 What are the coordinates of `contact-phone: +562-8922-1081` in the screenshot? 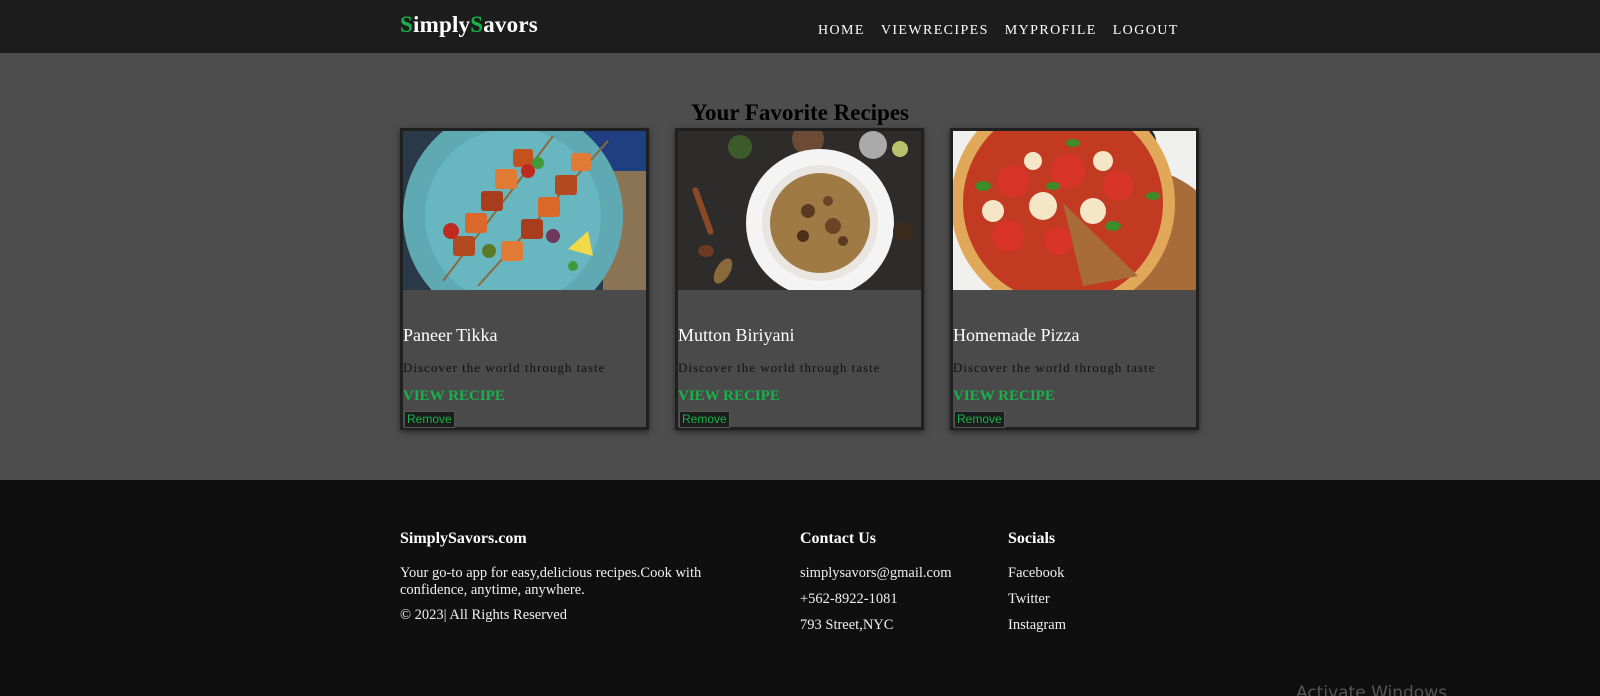 It's located at (849, 599).